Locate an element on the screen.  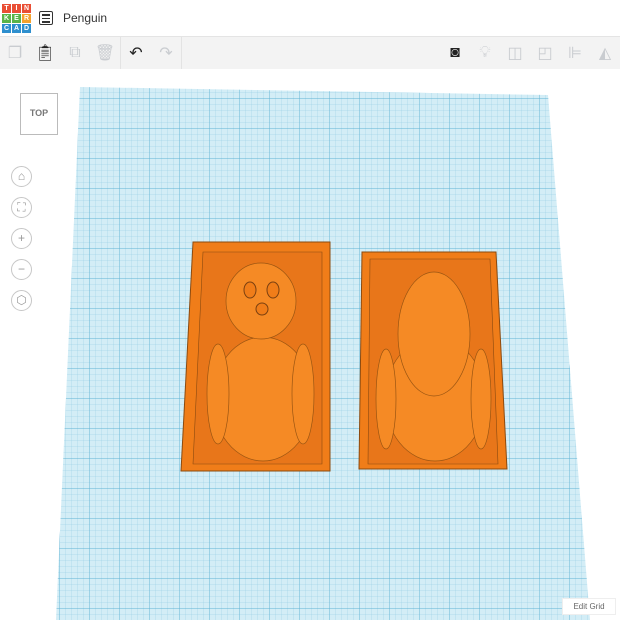
copy-icon: ❐ is located at coordinates (15, 53).